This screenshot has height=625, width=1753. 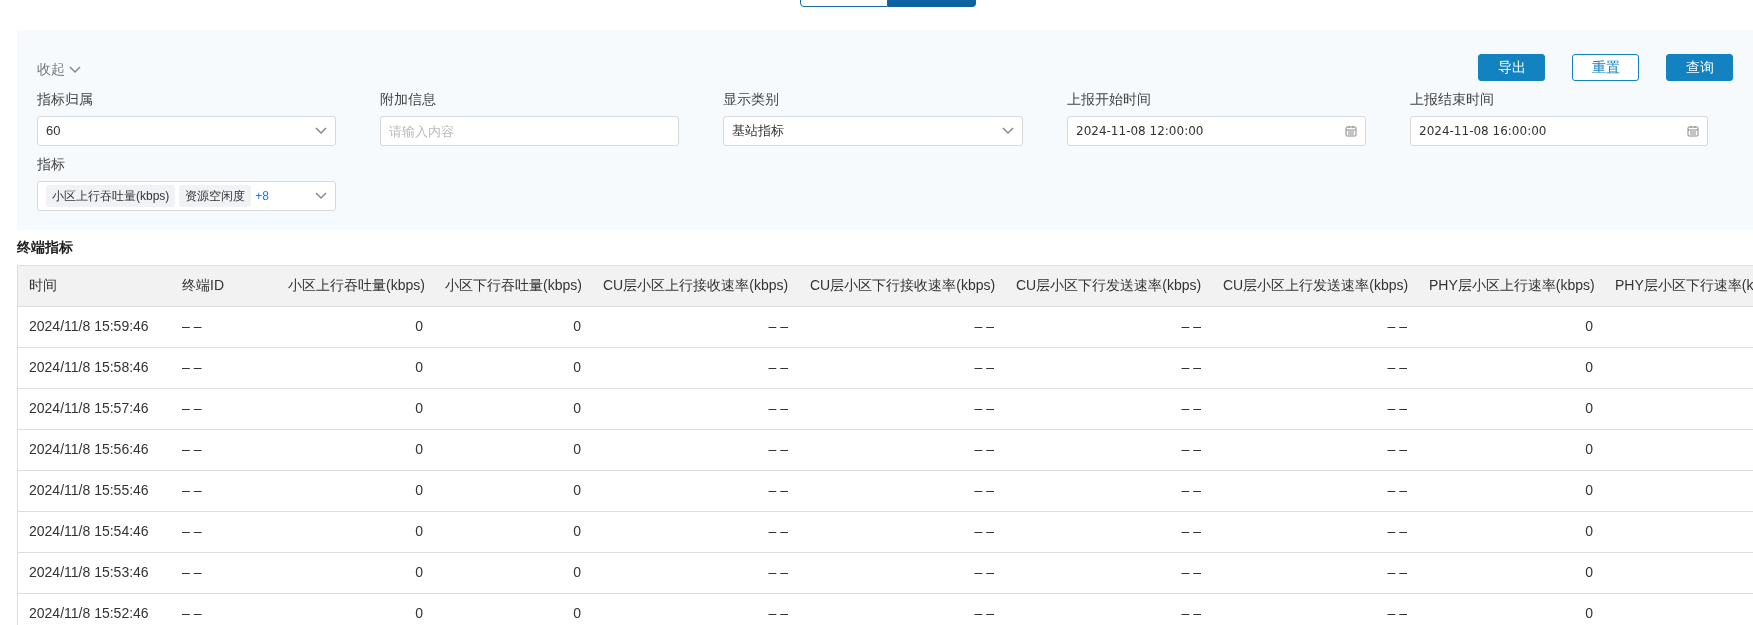 What do you see at coordinates (94, 531) in the screenshot?
I see `table-cell: 2024/11/8 15:54:46` at bounding box center [94, 531].